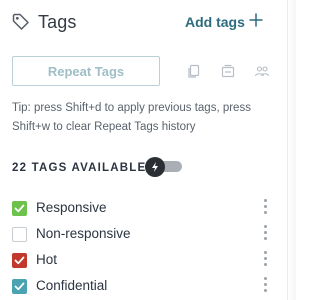  What do you see at coordinates (72, 285) in the screenshot?
I see `tag-label: Confidential` at bounding box center [72, 285].